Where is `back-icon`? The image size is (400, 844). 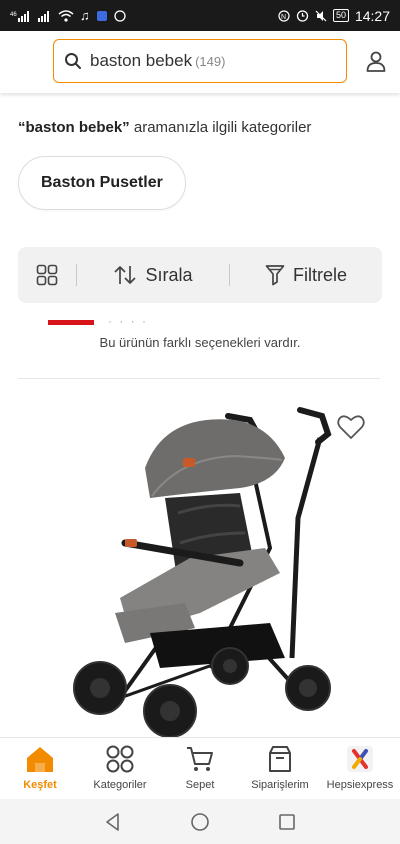 back-icon is located at coordinates (113, 822).